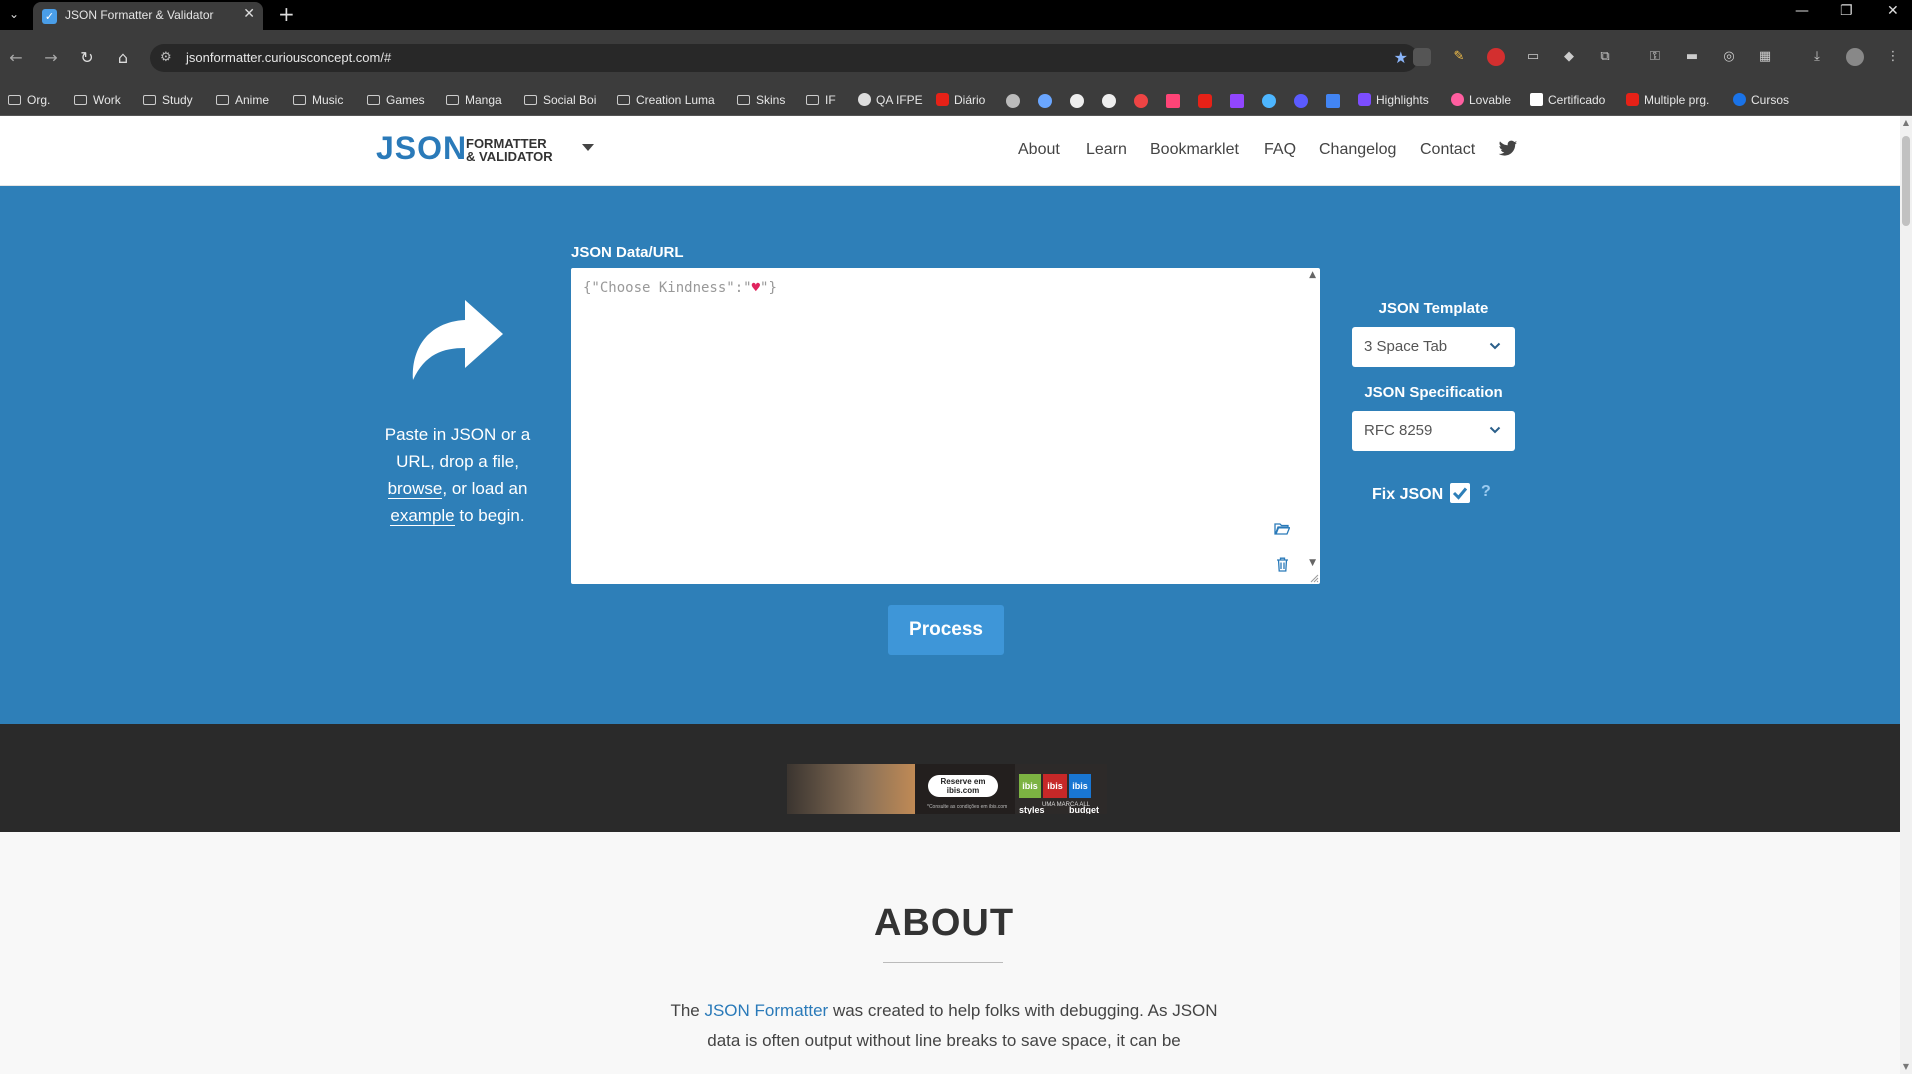 The image size is (1912, 1074). What do you see at coordinates (1237, 101) in the screenshot?
I see `twitch-icon` at bounding box center [1237, 101].